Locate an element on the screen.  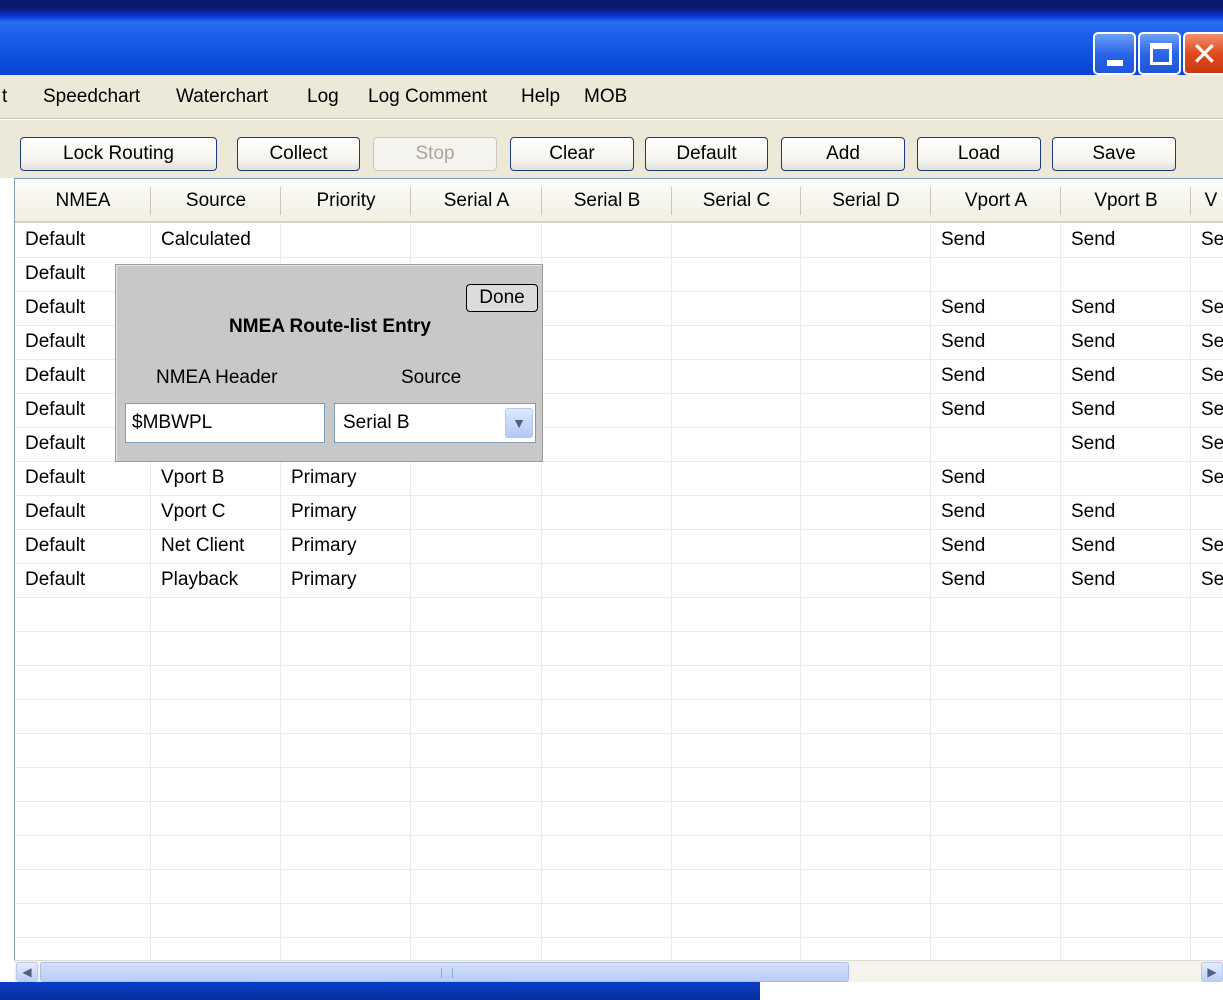
maximize-button is located at coordinates (1159, 53).